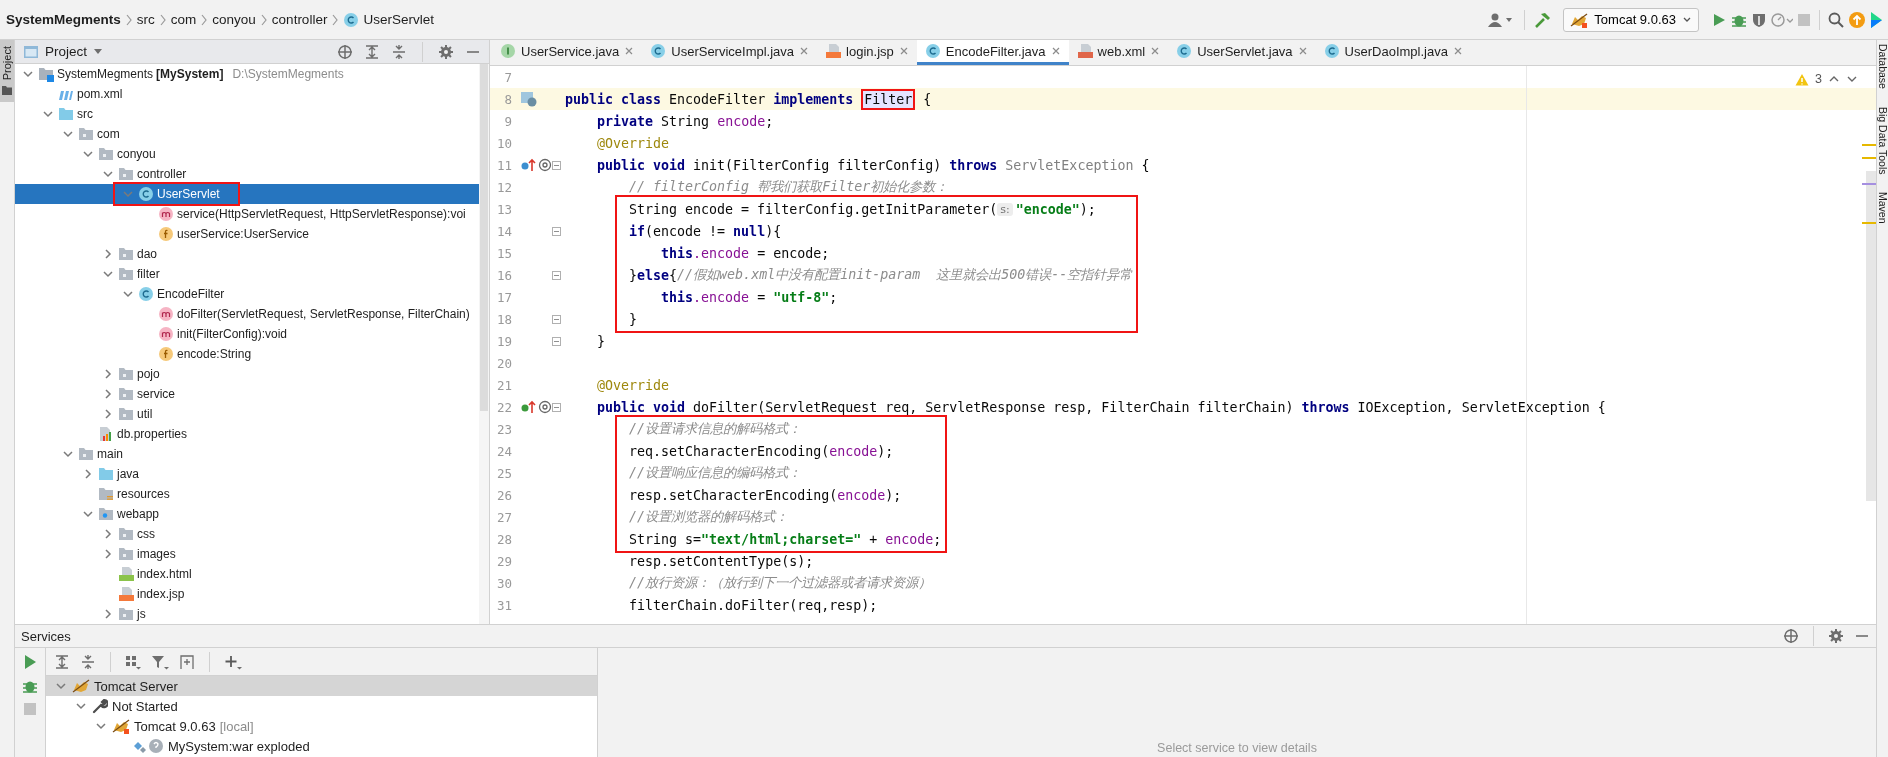 This screenshot has width=1888, height=757. What do you see at coordinates (503, 539) in the screenshot?
I see `line-number: 28` at bounding box center [503, 539].